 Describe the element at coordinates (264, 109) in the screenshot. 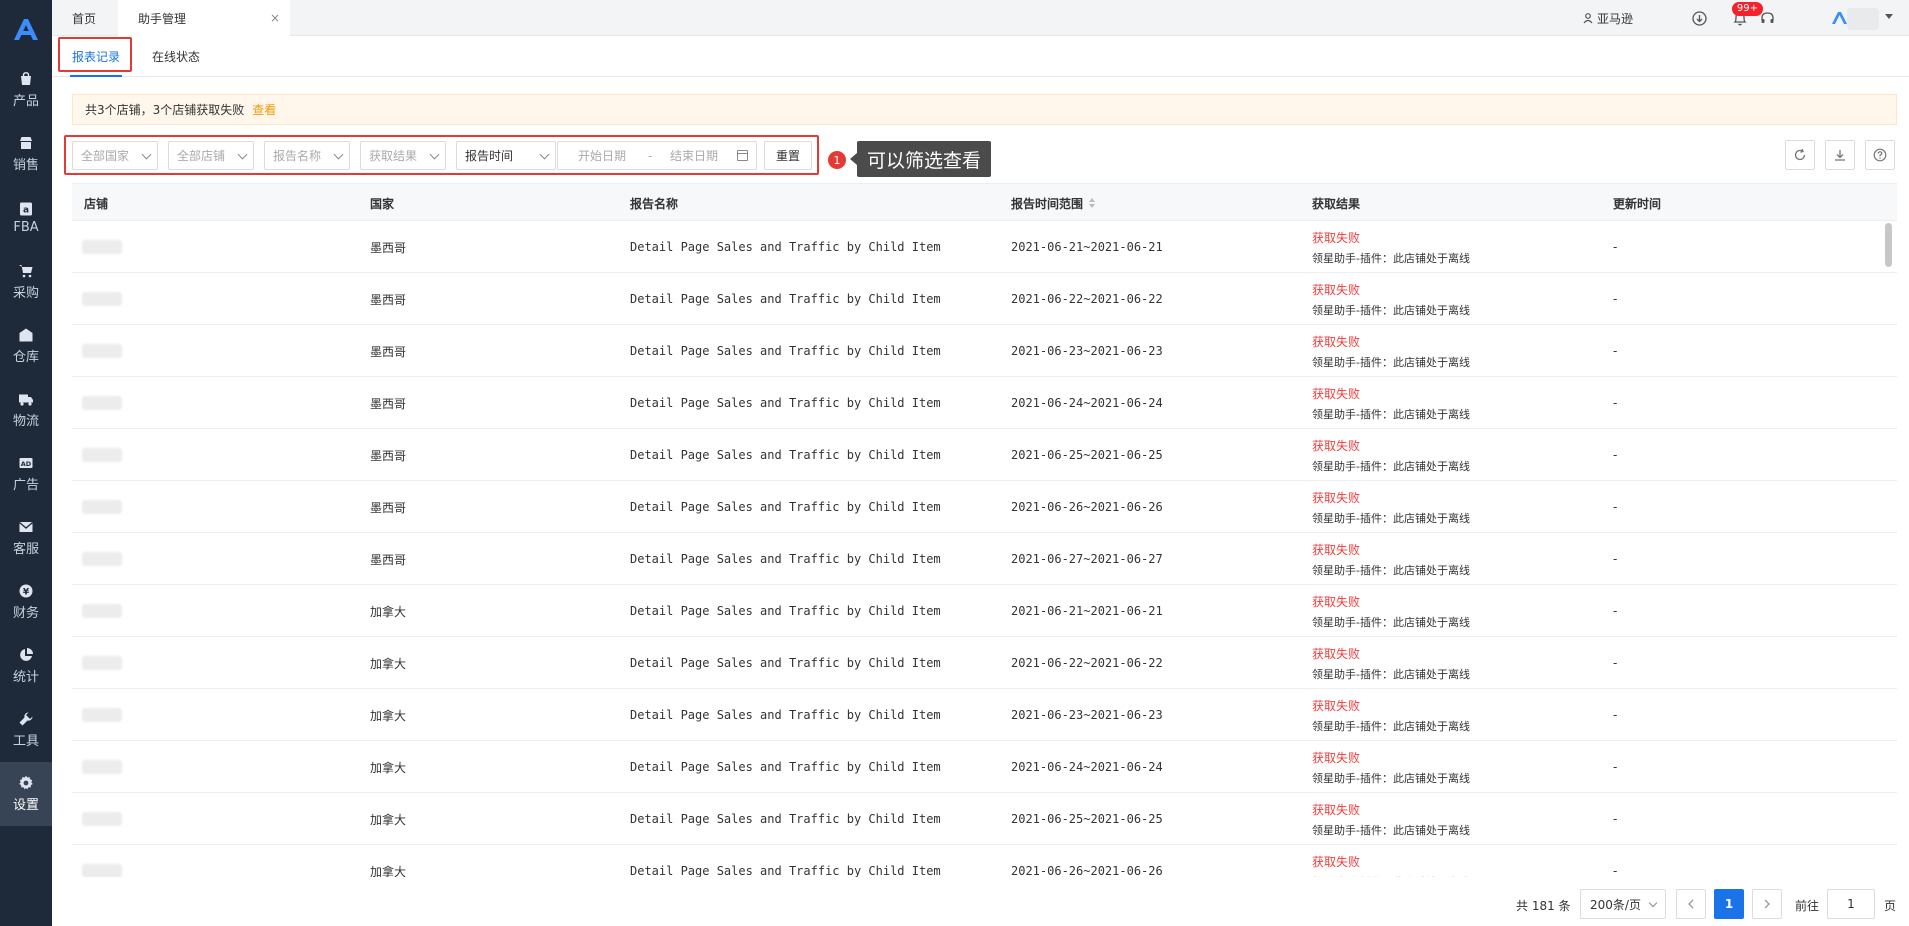

I see `view-failures-link: 查看` at that location.